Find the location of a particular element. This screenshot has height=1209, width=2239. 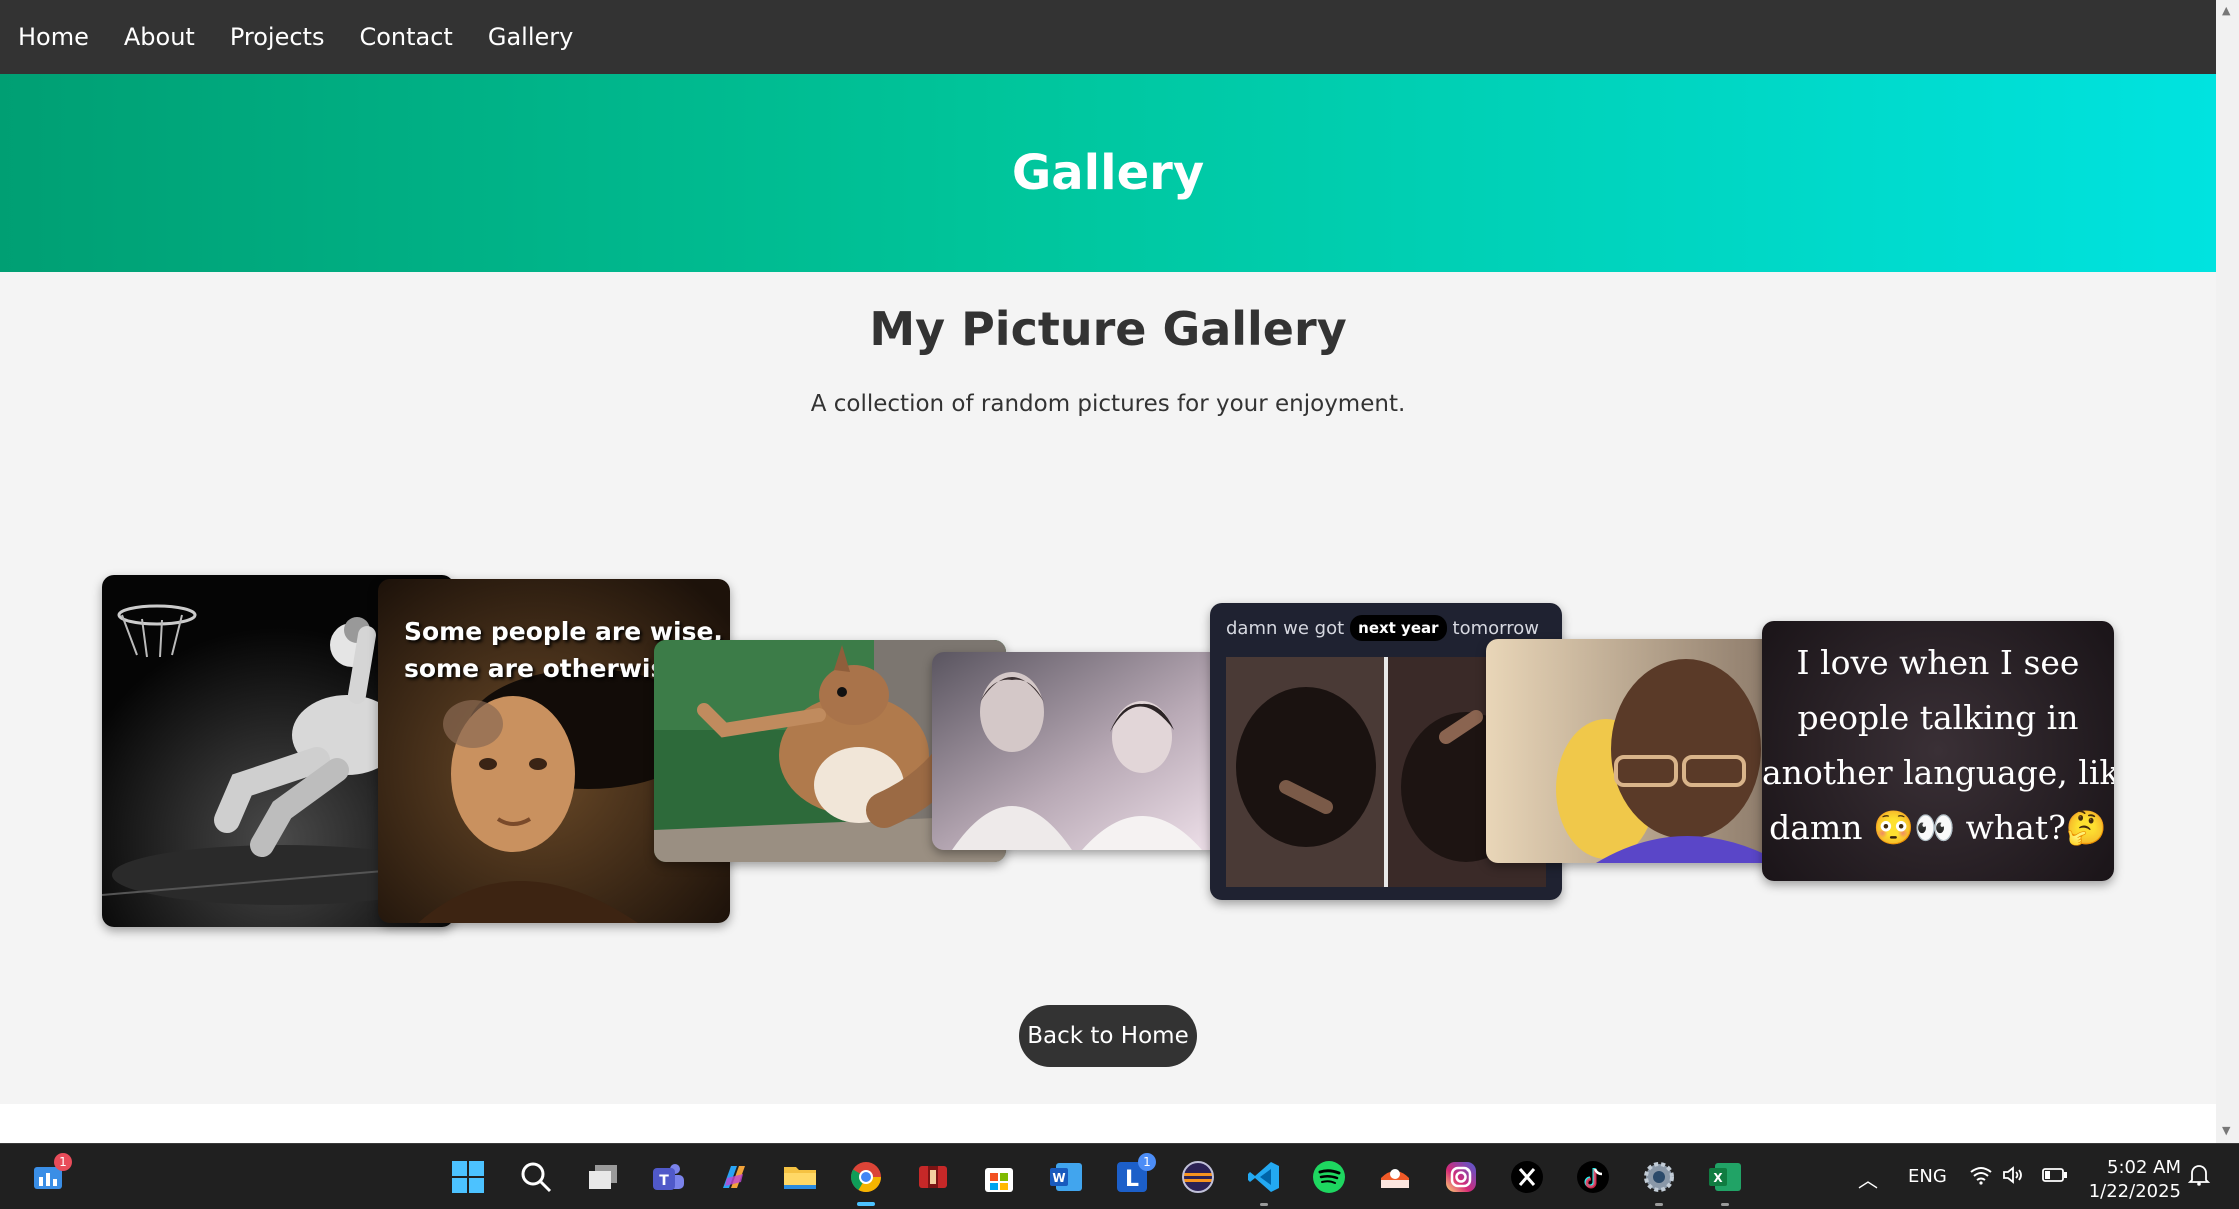

instagram-icon is located at coordinates (1461, 1177).